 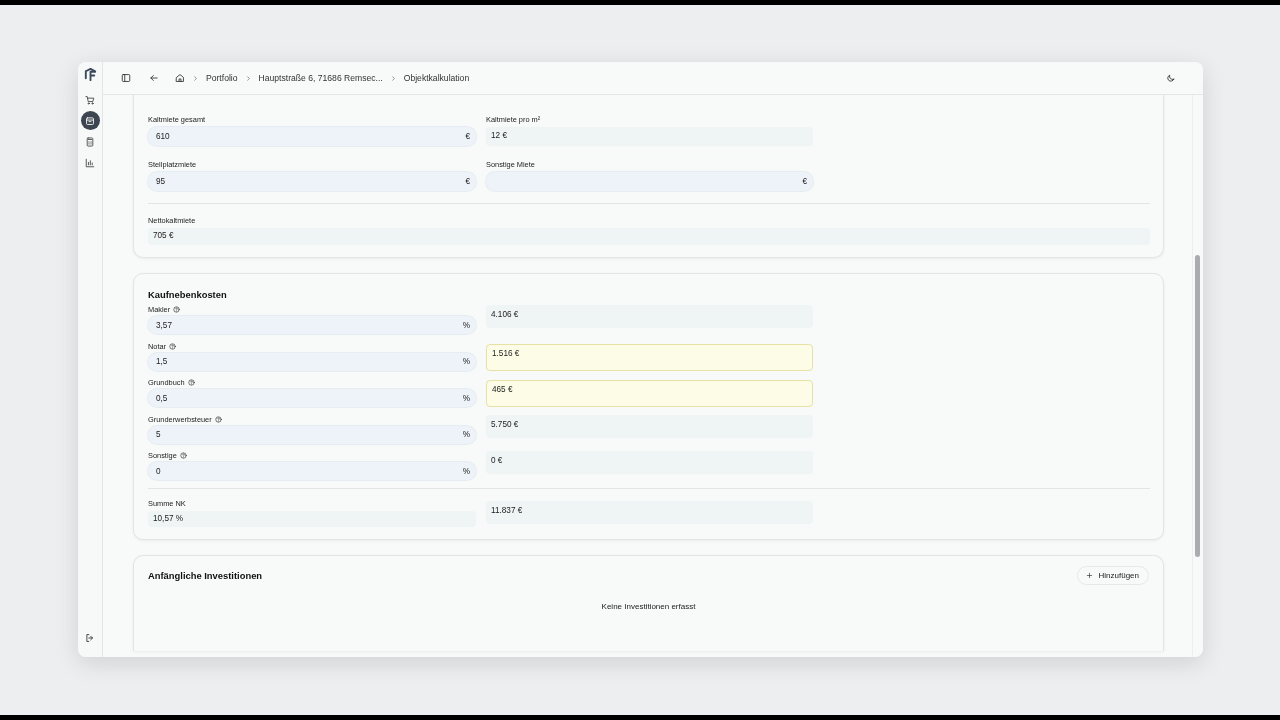 I want to click on computed-value: 465 €, so click(x=649, y=393).